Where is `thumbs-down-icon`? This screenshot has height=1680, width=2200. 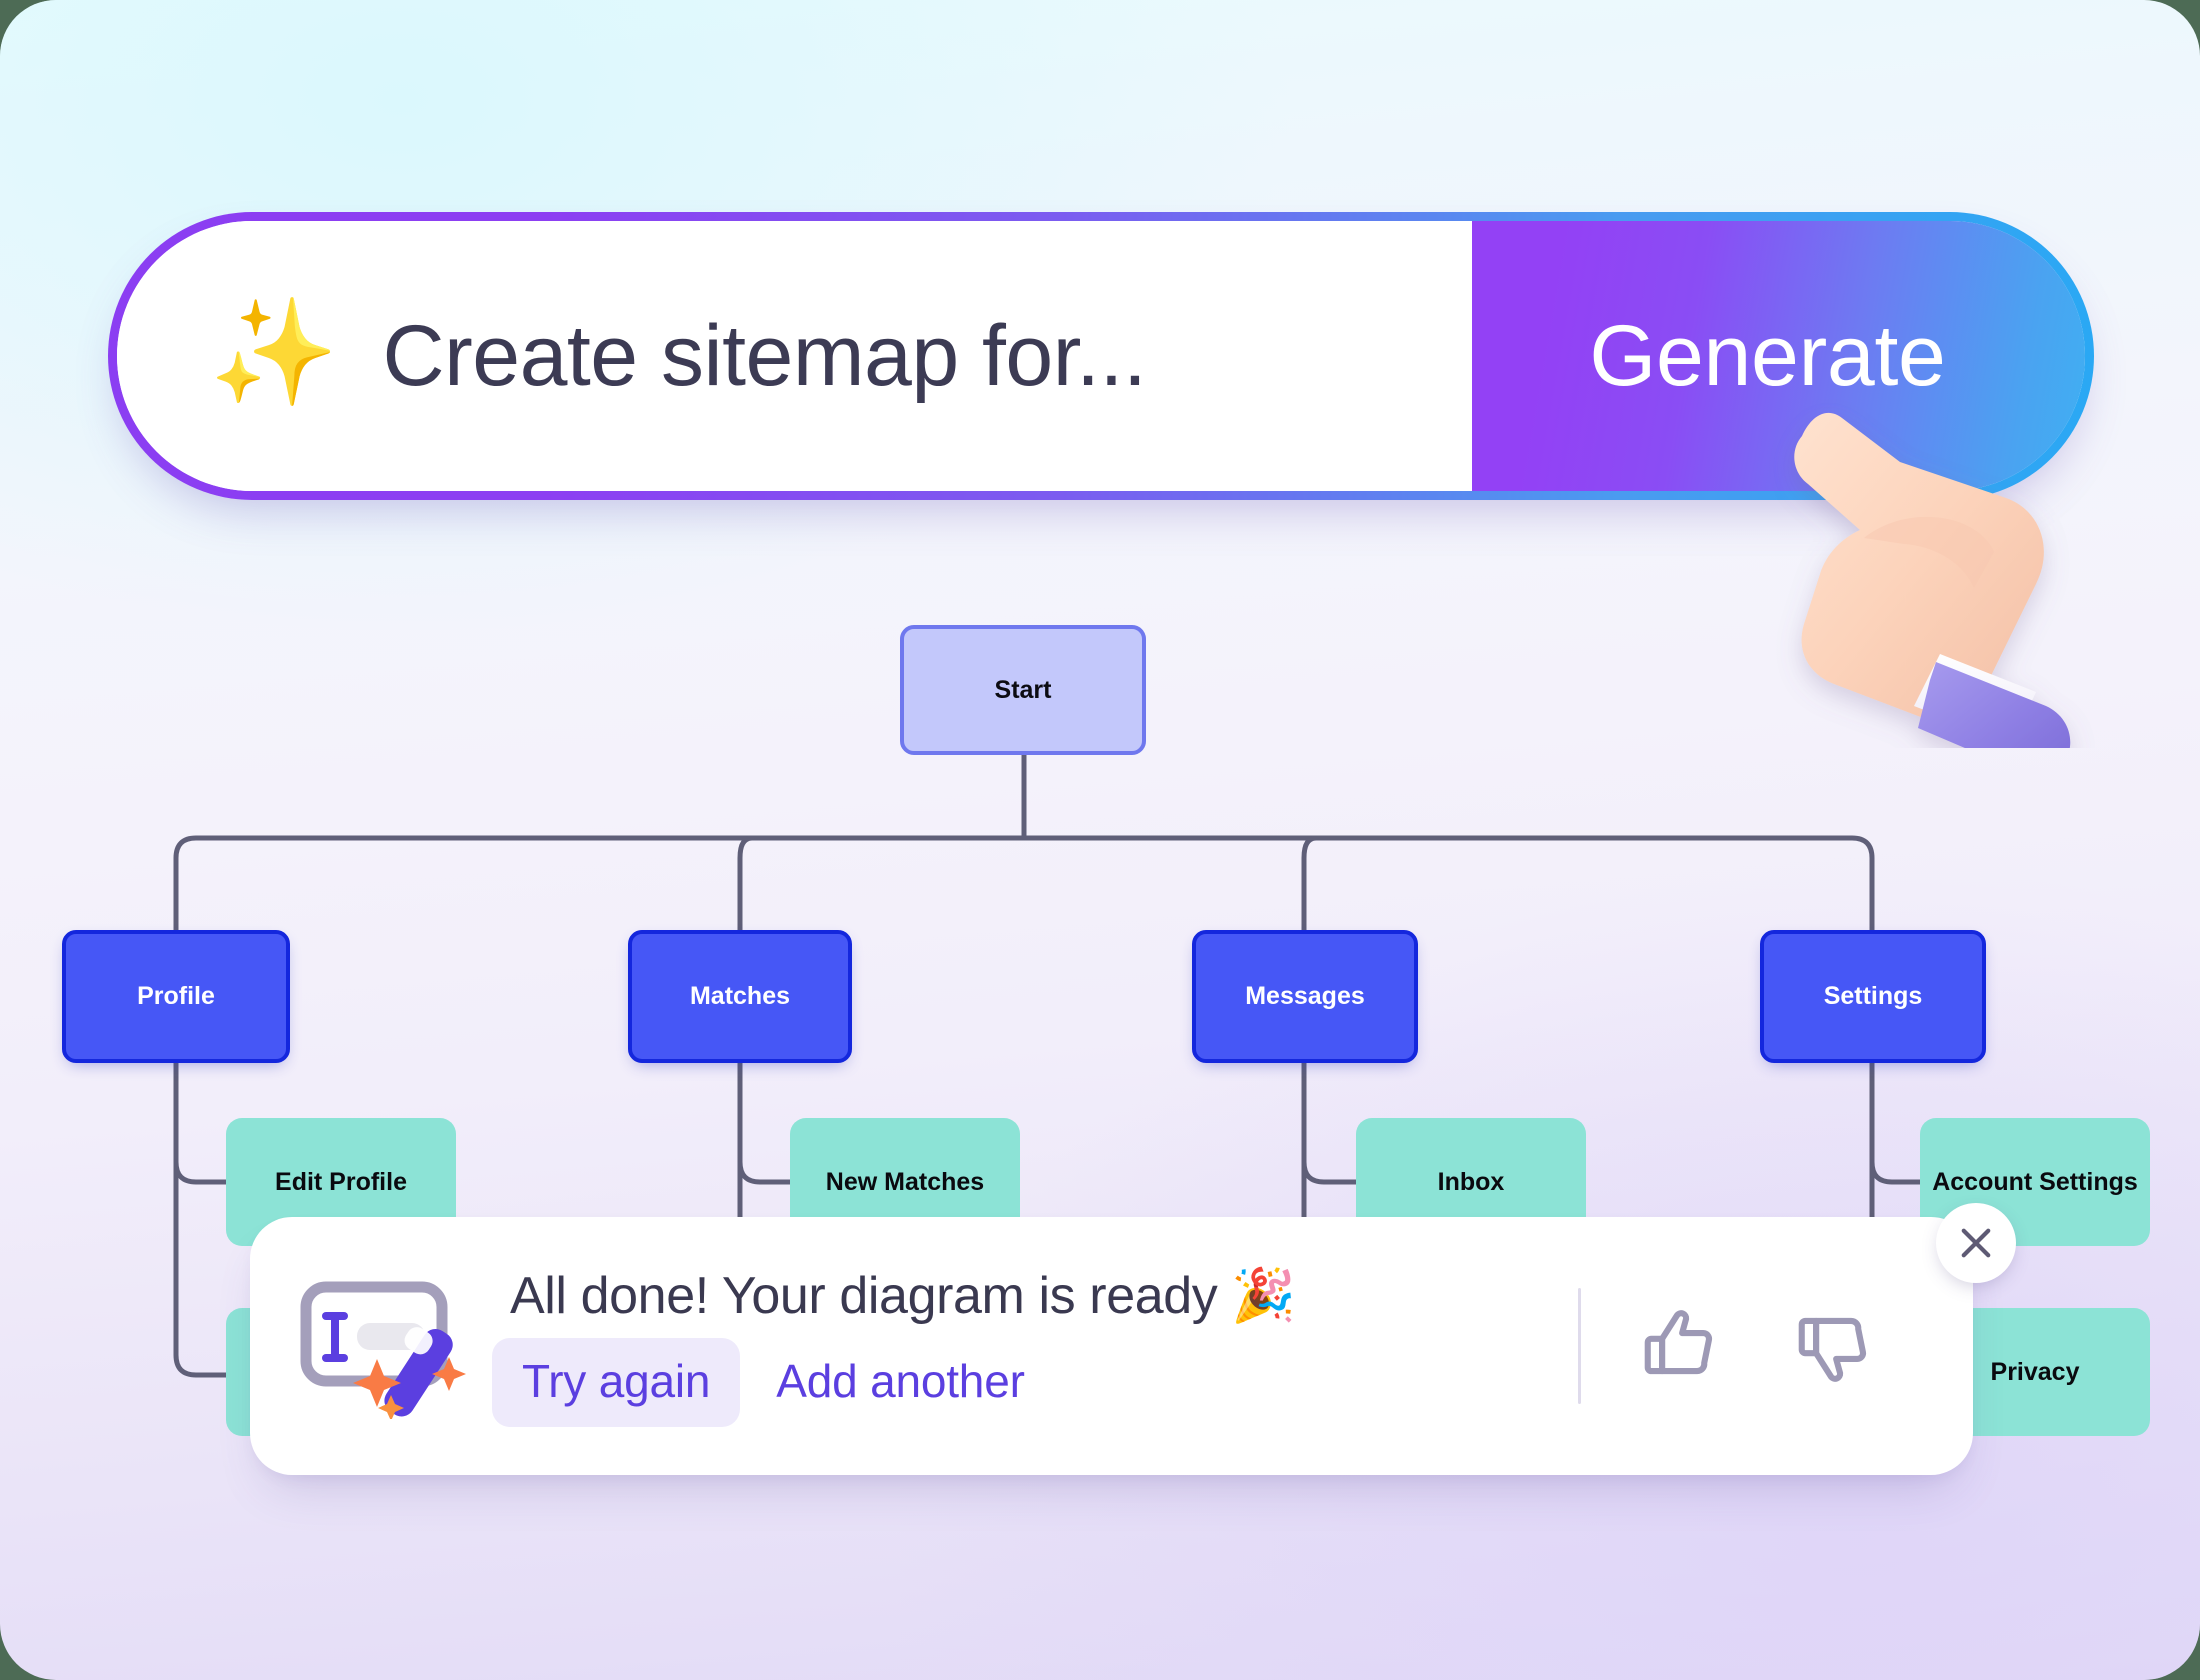
thumbs-down-icon is located at coordinates (1832, 1349).